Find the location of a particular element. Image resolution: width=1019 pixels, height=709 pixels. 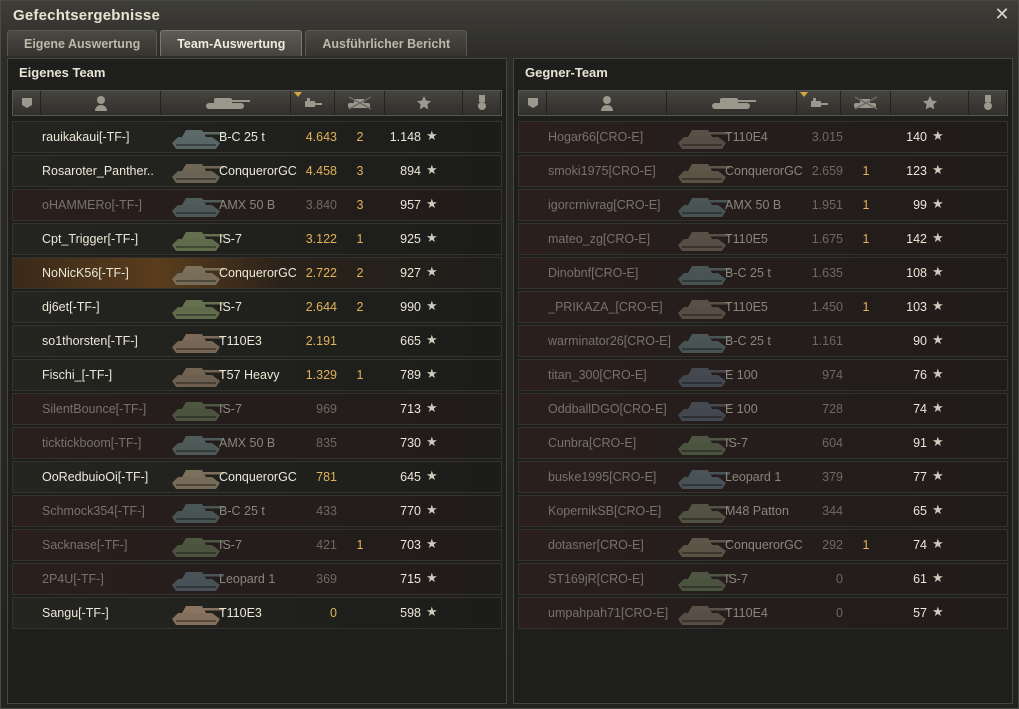

player-row: NoNicK56[-TF-] ConquerorGC 2.722 2 927 ★ is located at coordinates (257, 273).